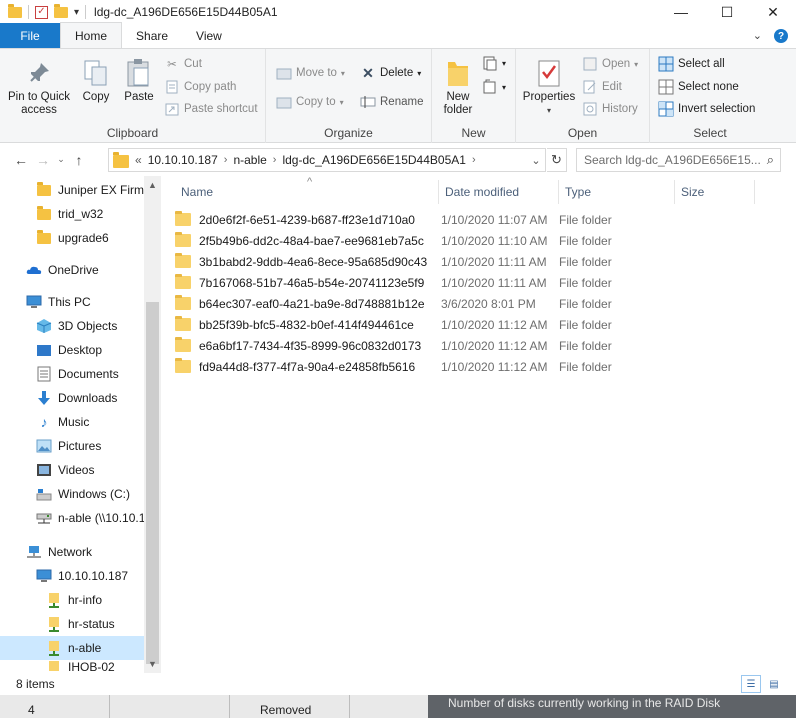  I want to click on chevron-down-icon: ⌄, so click(757, 36).